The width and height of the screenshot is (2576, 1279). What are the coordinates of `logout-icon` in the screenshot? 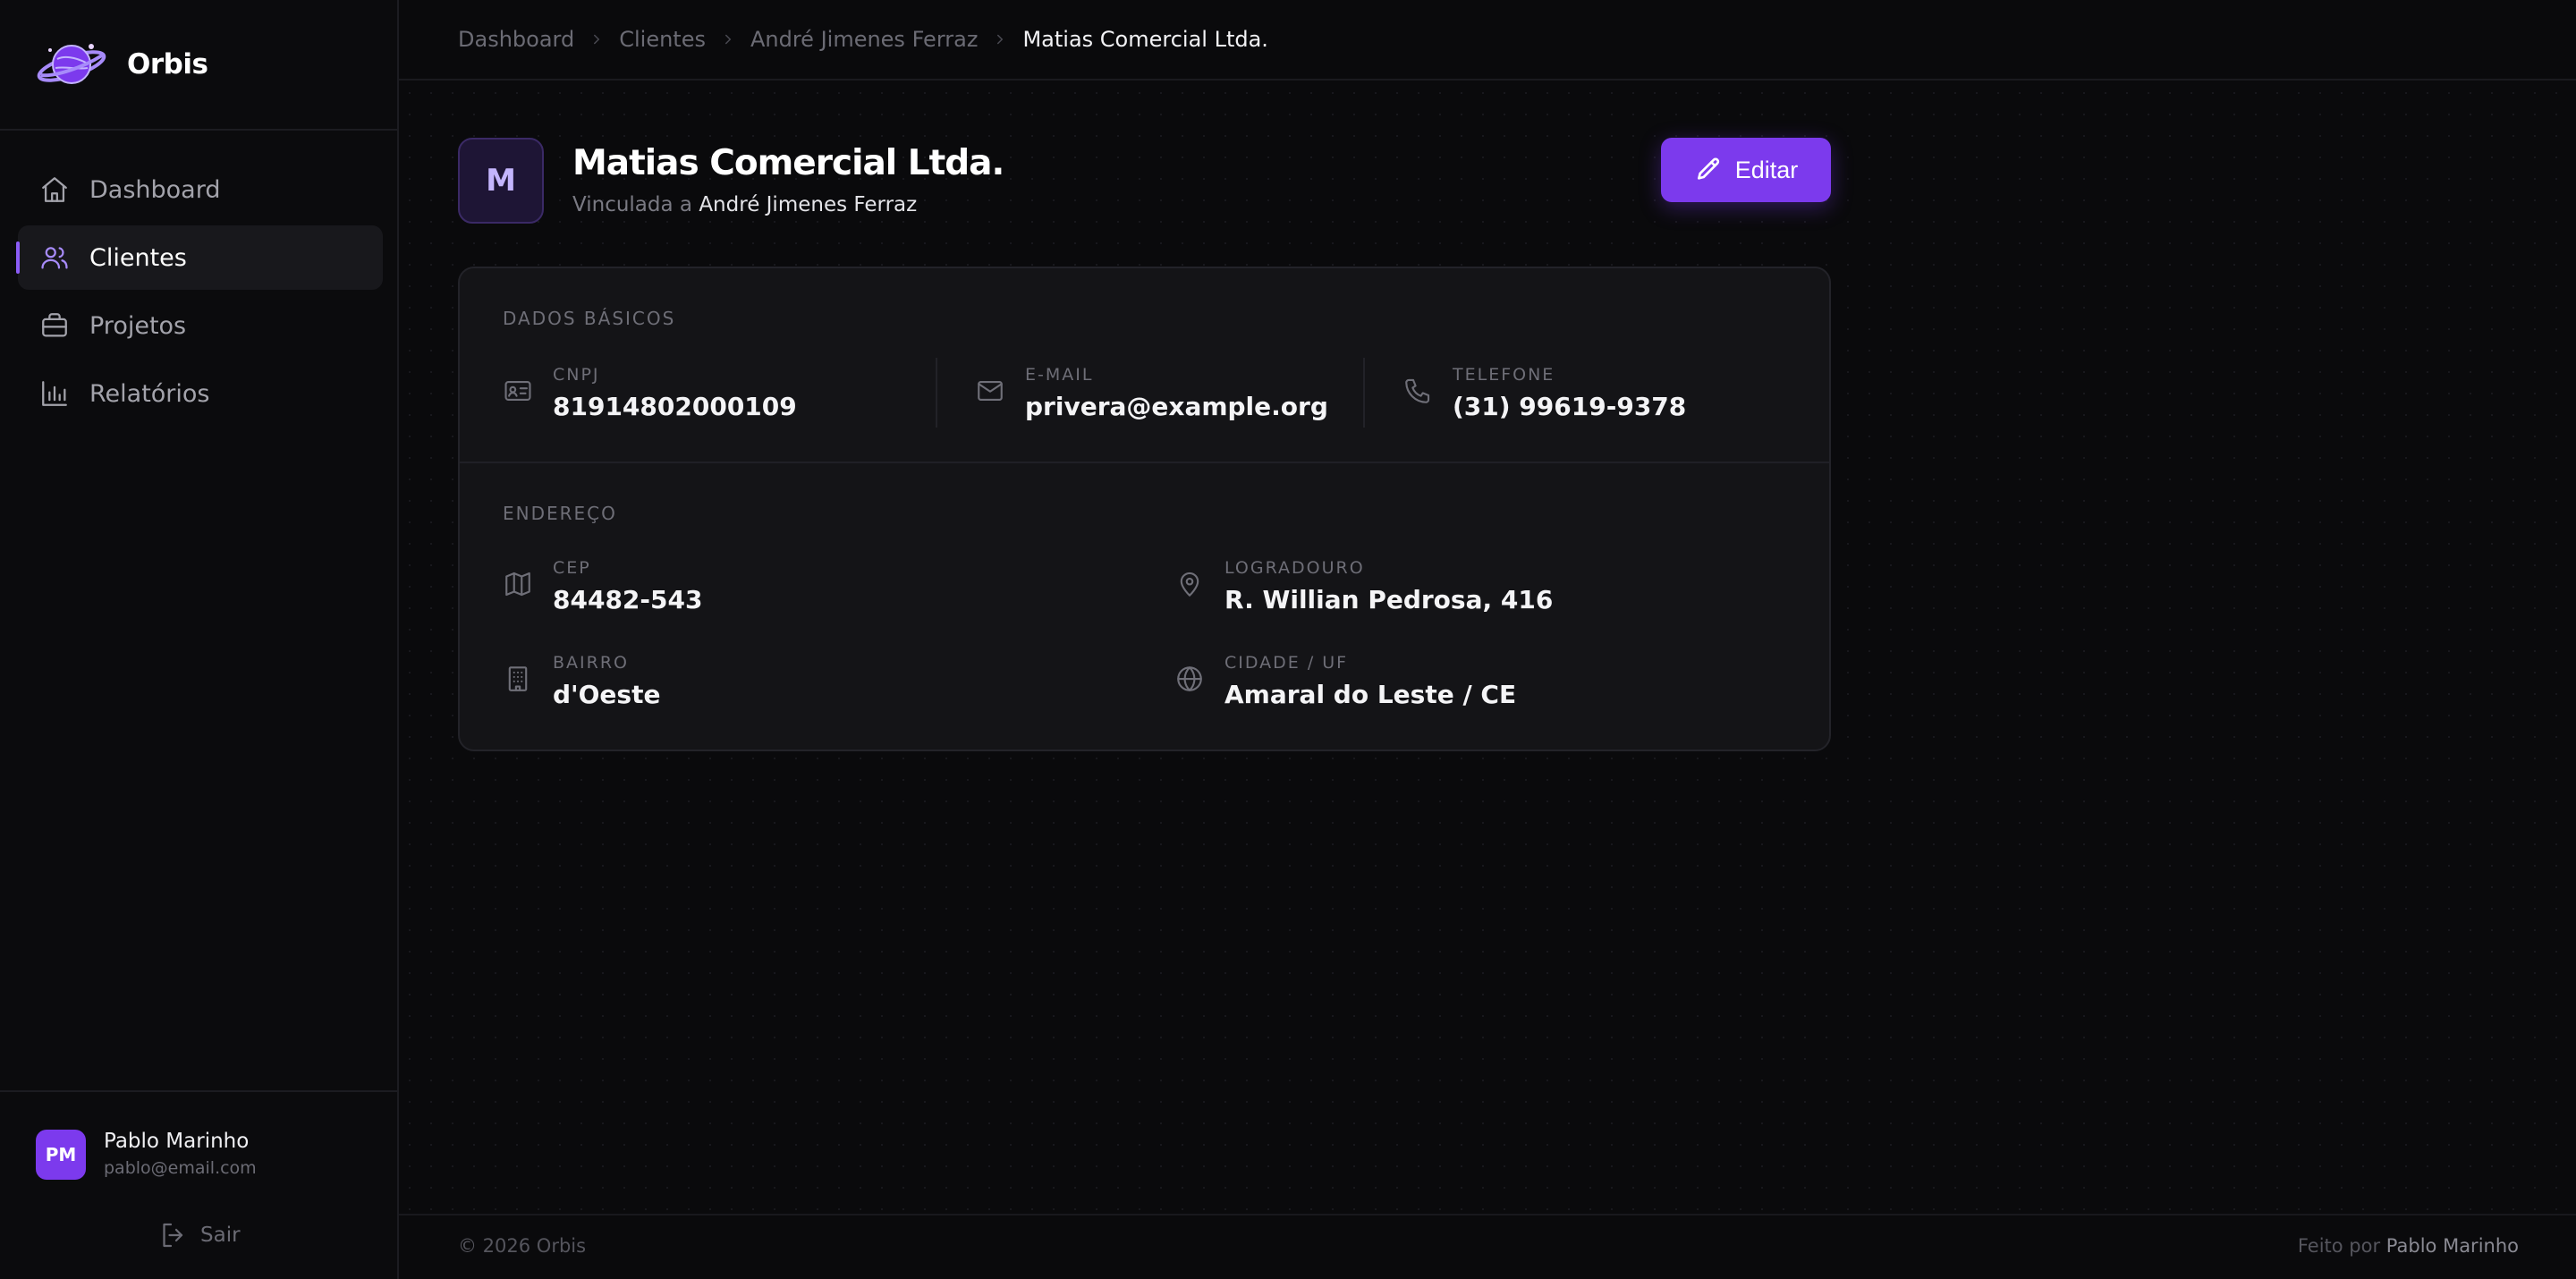 It's located at (173, 1235).